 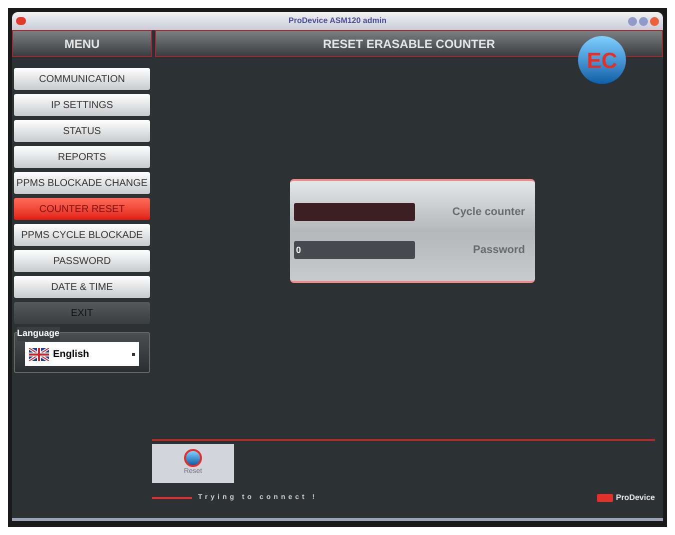 I want to click on menu-item: PASSWORD, so click(x=82, y=261).